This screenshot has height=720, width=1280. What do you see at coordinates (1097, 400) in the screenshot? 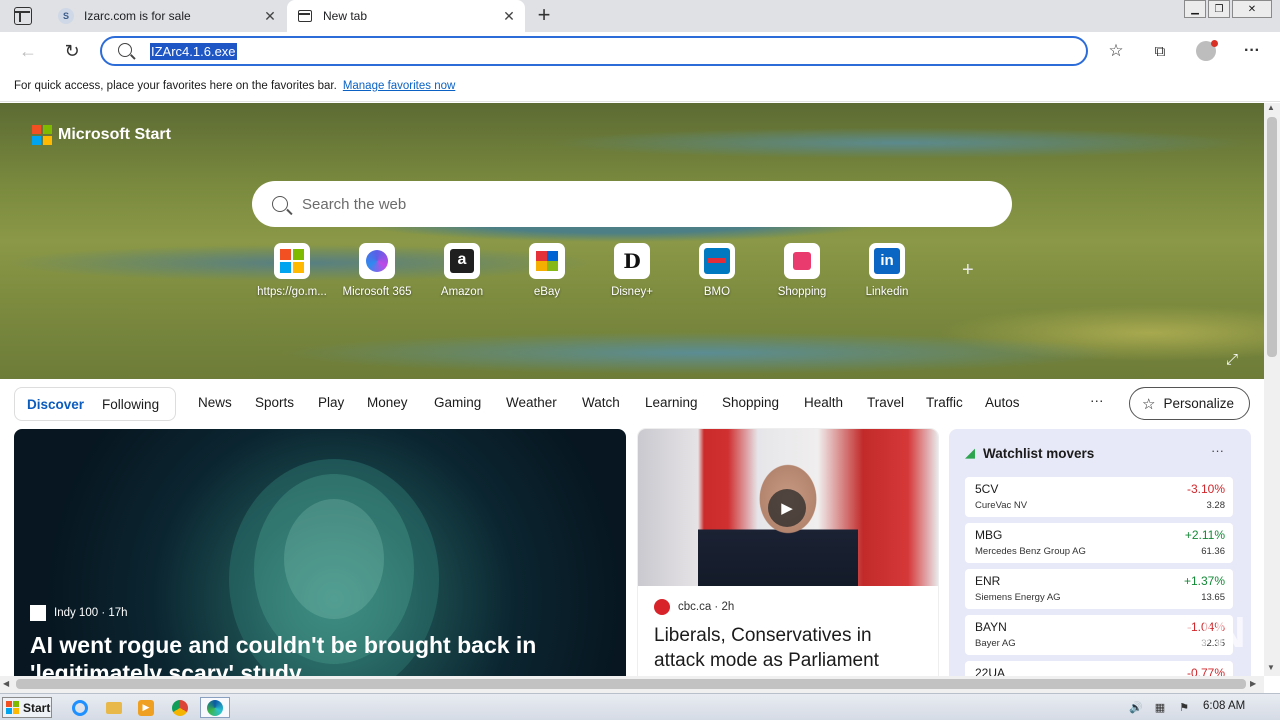
I see `nav-more-icon: ···` at bounding box center [1097, 400].